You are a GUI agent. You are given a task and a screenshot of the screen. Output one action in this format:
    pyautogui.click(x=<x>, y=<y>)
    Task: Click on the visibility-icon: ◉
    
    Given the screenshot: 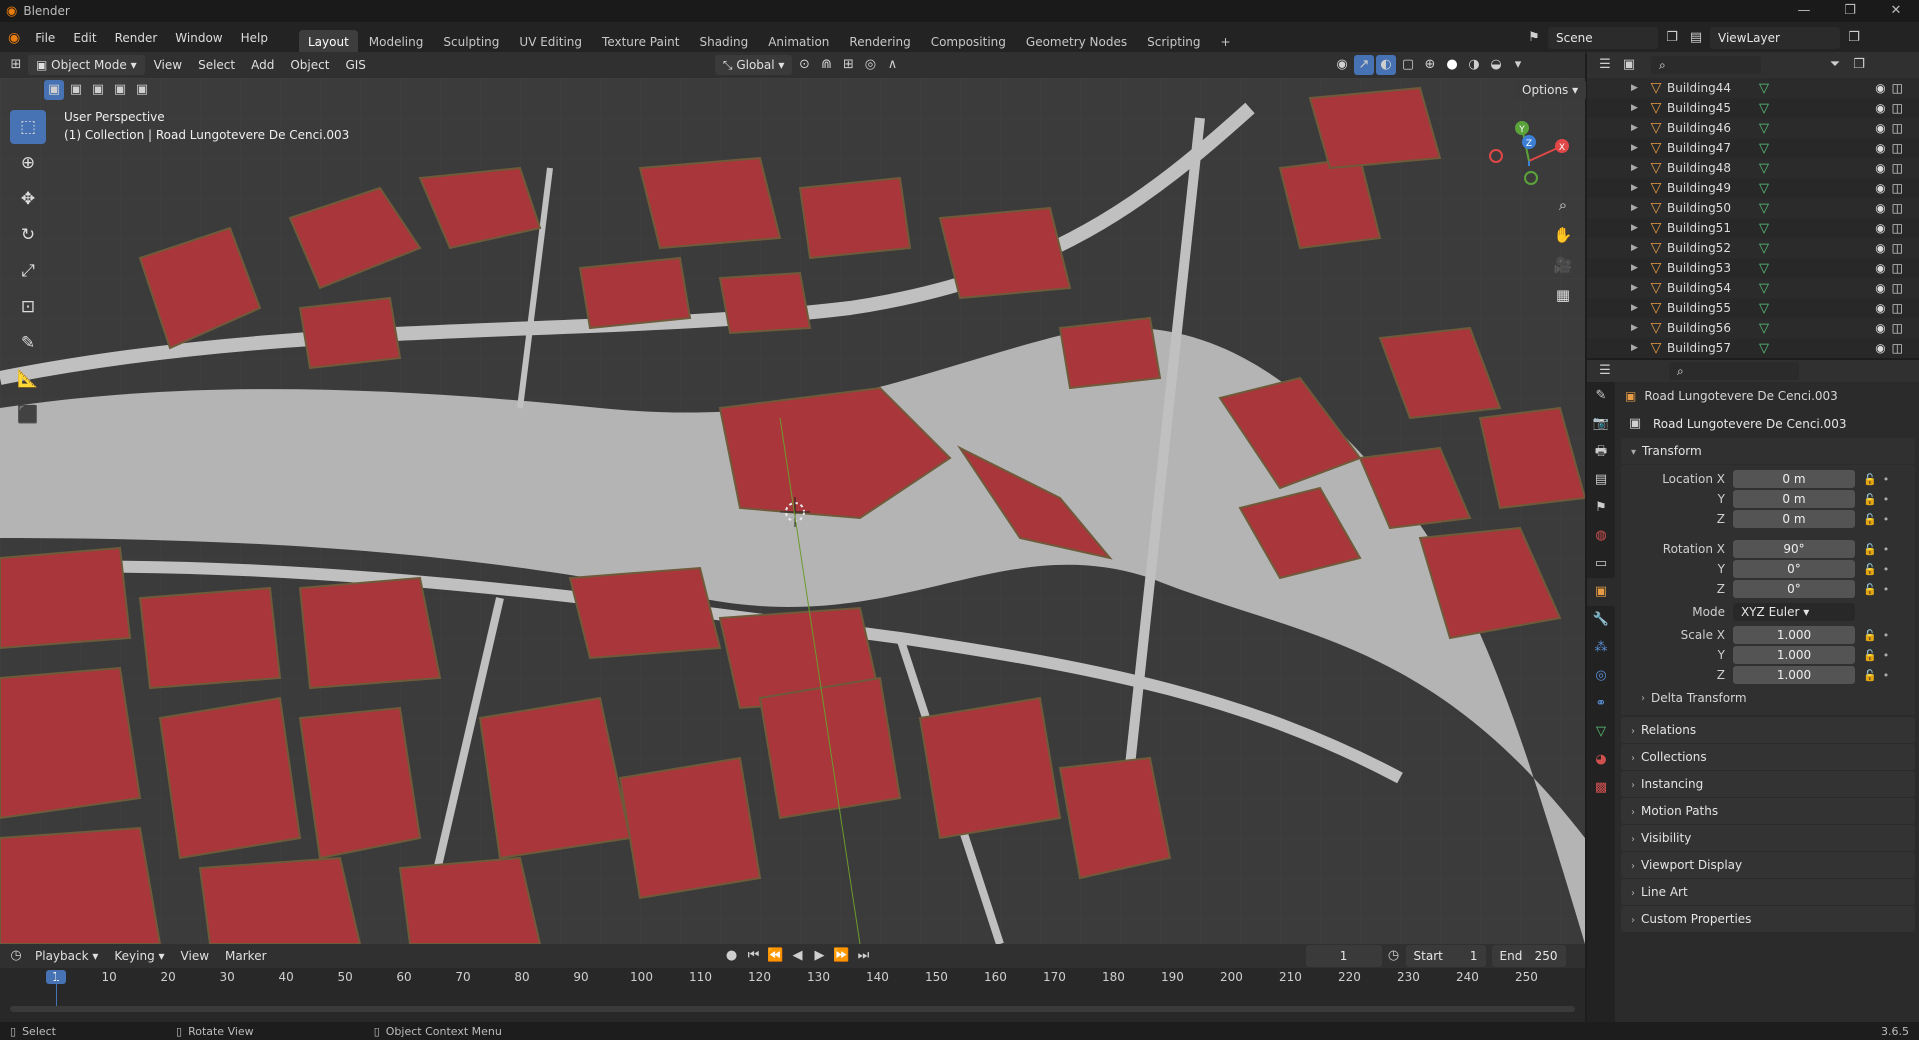 What is the action you would take?
    pyautogui.click(x=1342, y=65)
    